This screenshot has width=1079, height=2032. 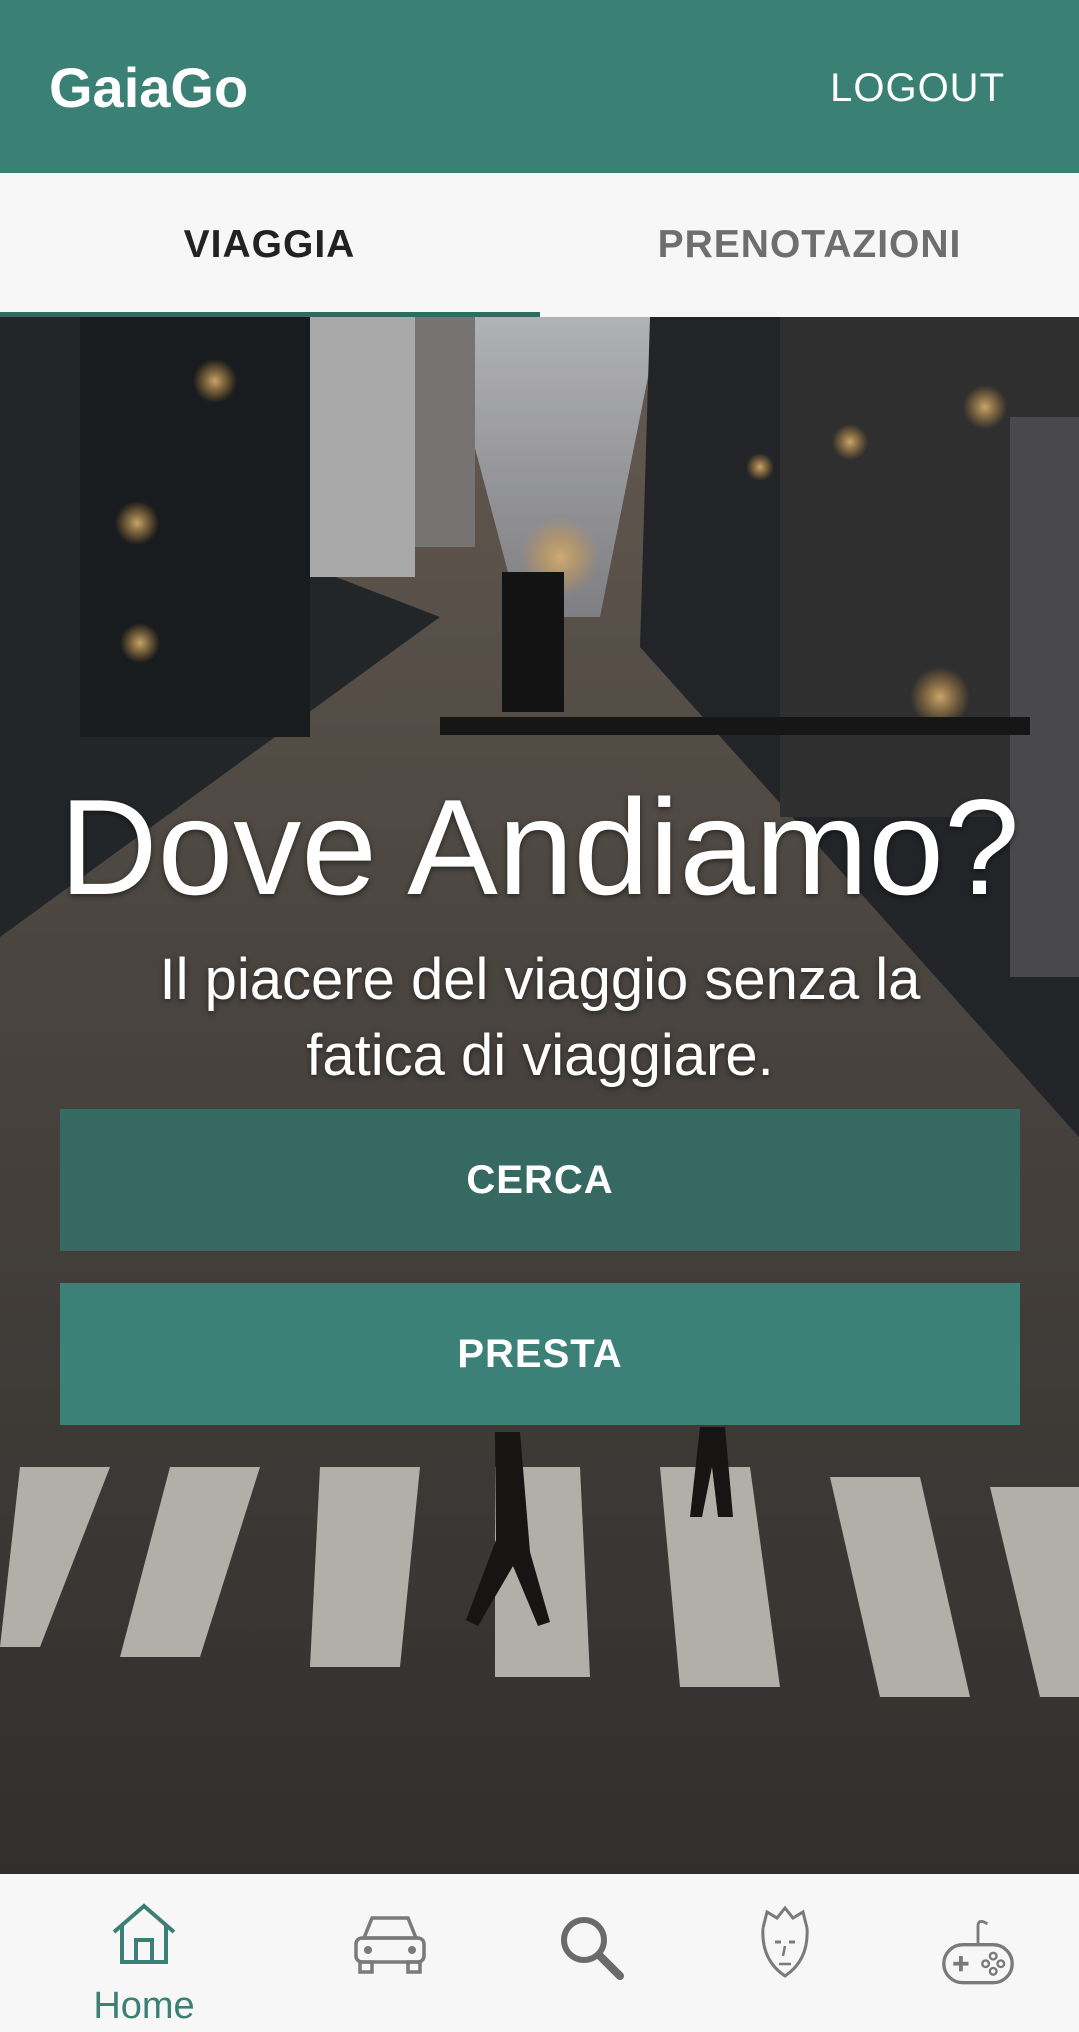 What do you see at coordinates (107, 1953) in the screenshot?
I see `nav-item-home: Home` at bounding box center [107, 1953].